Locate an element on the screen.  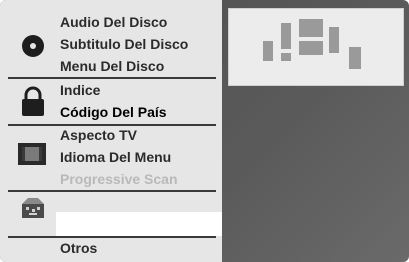
menu-highlight-bar is located at coordinates (139, 224).